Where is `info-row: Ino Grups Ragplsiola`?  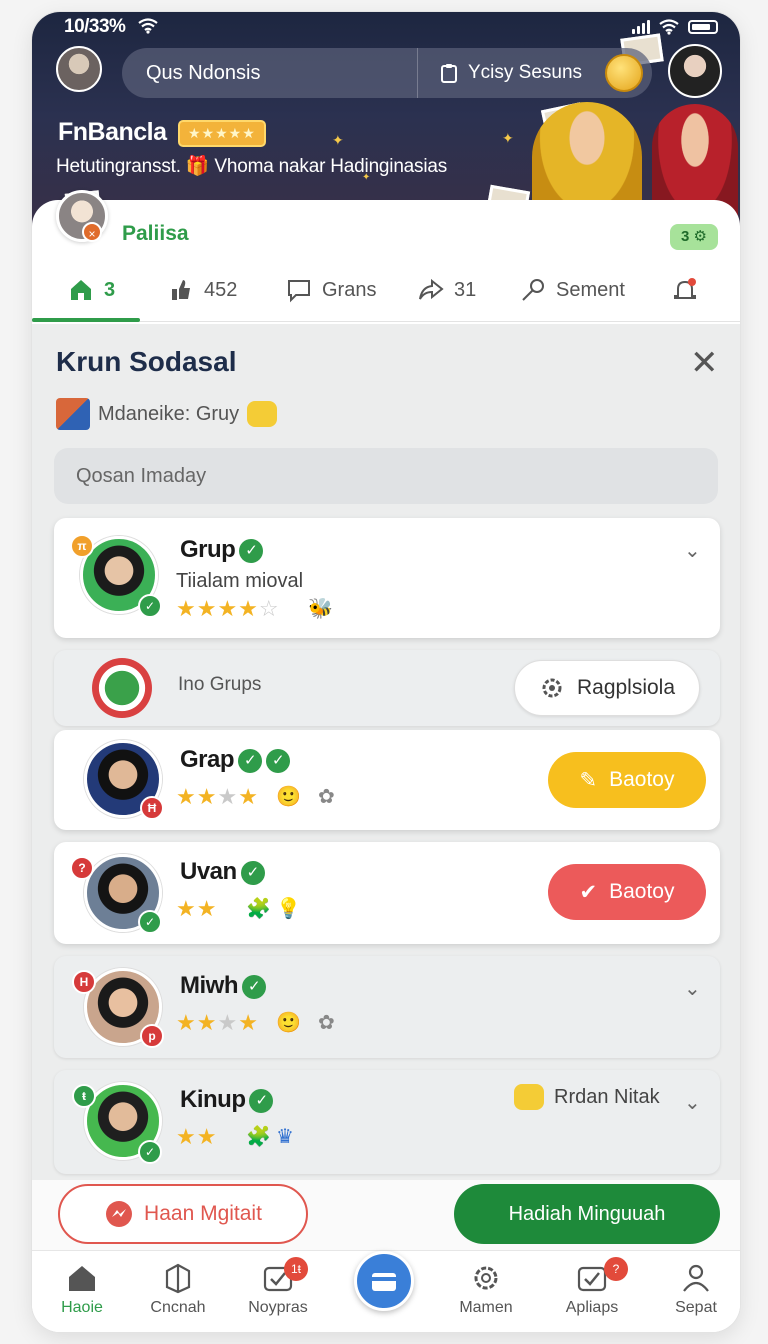
info-row: Ino Grups Ragplsiola is located at coordinates (387, 688).